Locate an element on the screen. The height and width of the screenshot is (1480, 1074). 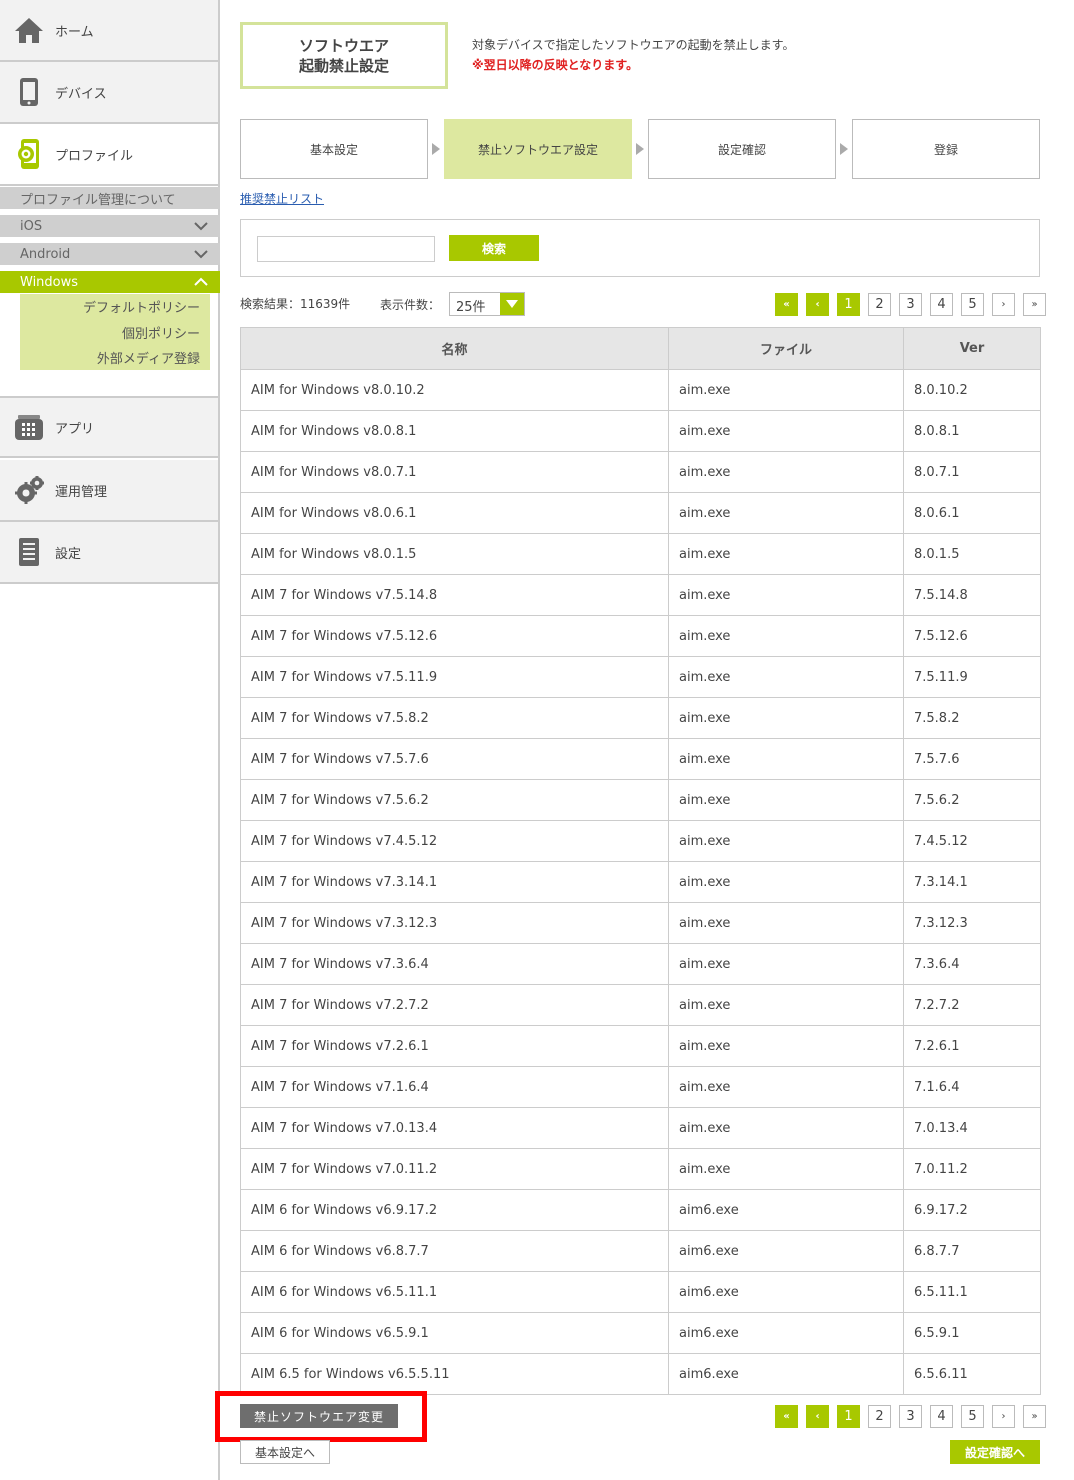
table-row: AIM for Windows v8.0.7.1 aim.exe 8.0.7.1 is located at coordinates (640, 472).